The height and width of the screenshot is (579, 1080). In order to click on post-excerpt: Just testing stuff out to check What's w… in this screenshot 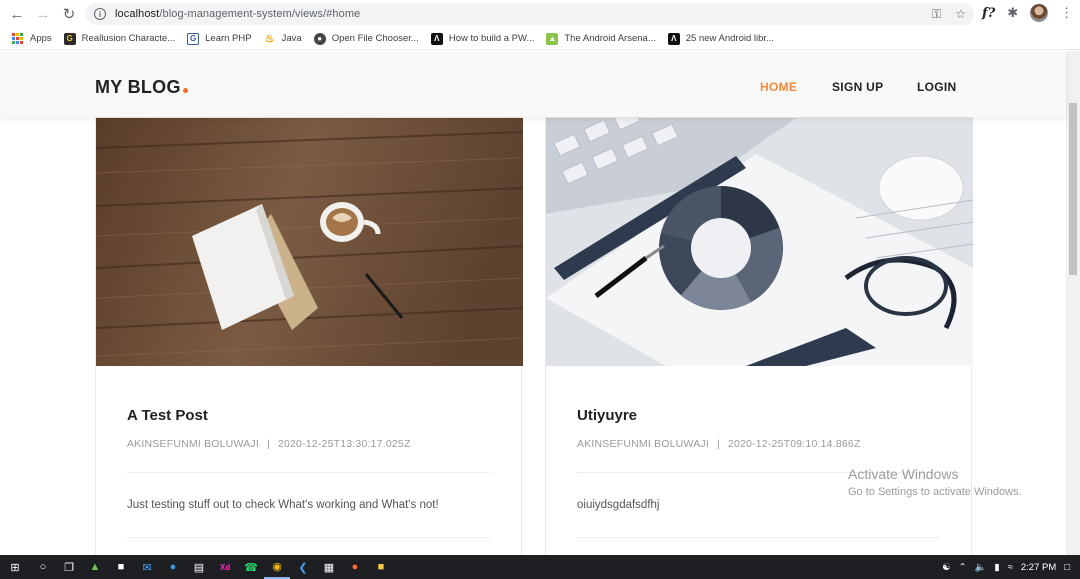, I will do `click(283, 505)`.